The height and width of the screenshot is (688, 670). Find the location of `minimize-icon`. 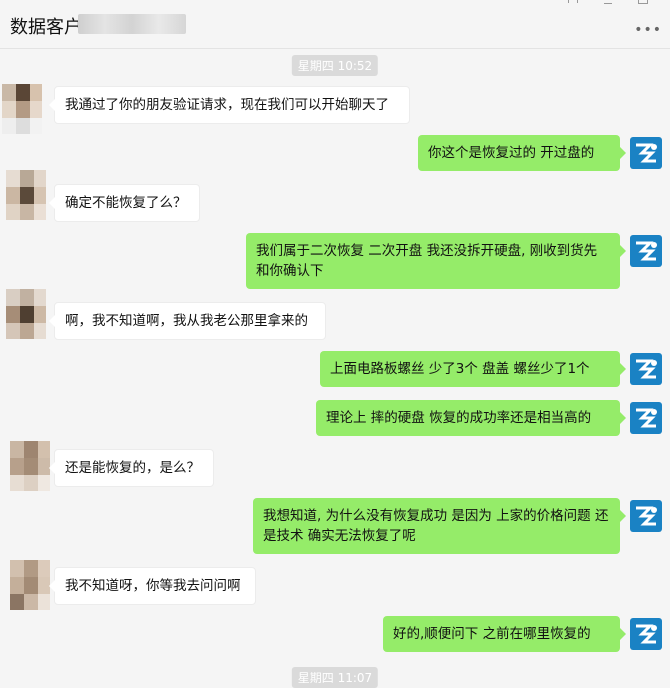

minimize-icon is located at coordinates (608, 2).